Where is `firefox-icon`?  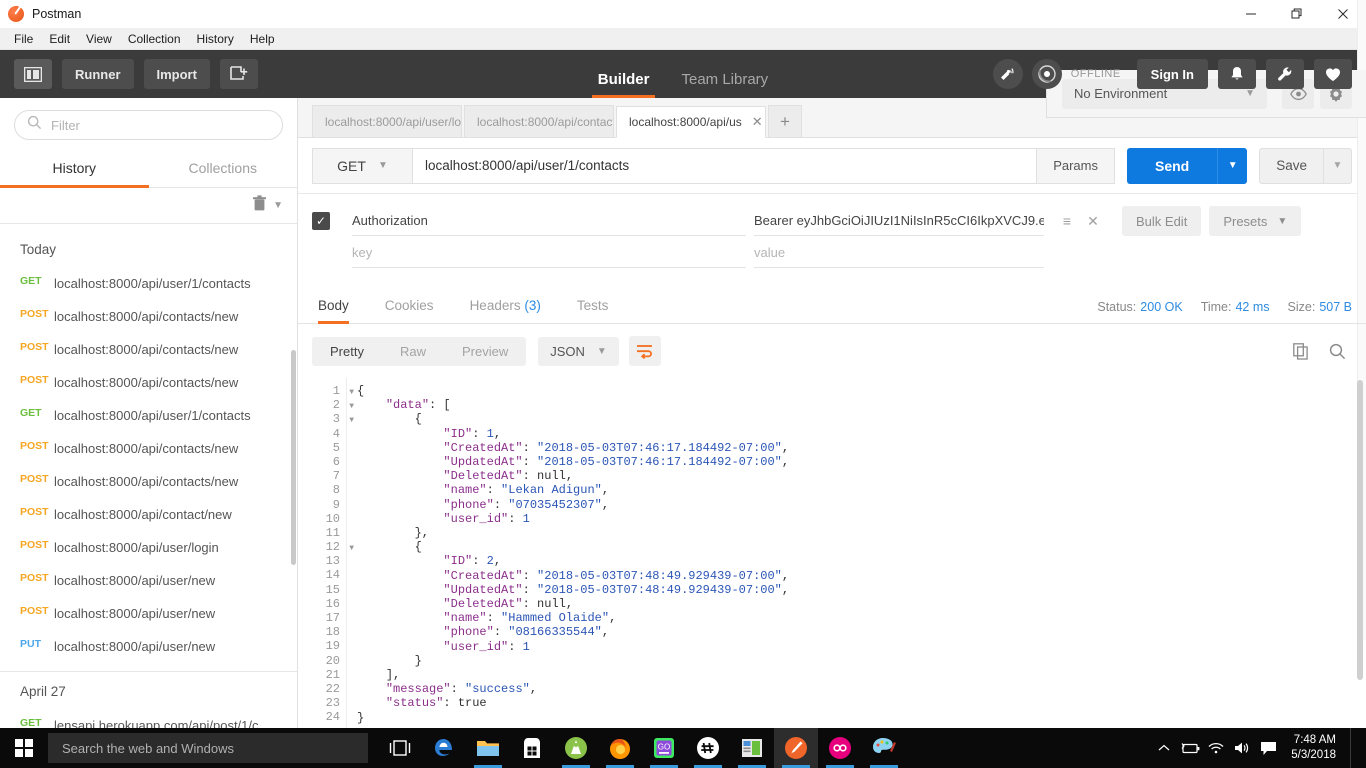
firefox-icon is located at coordinates (620, 748).